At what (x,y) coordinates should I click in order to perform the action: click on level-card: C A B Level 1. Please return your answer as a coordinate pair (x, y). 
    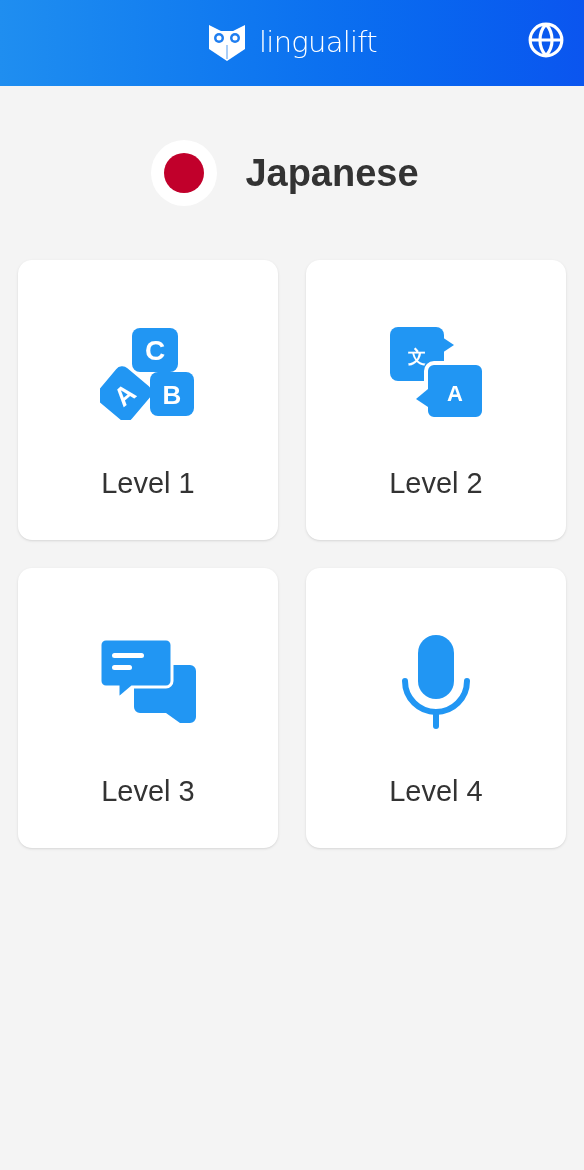
    Looking at the image, I should click on (148, 400).